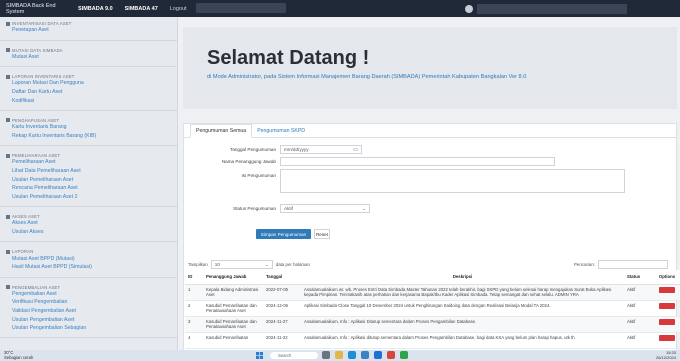 Image resolution: width=680 pixels, height=361 pixels. What do you see at coordinates (241, 8) in the screenshot?
I see `redacted-area` at bounding box center [241, 8].